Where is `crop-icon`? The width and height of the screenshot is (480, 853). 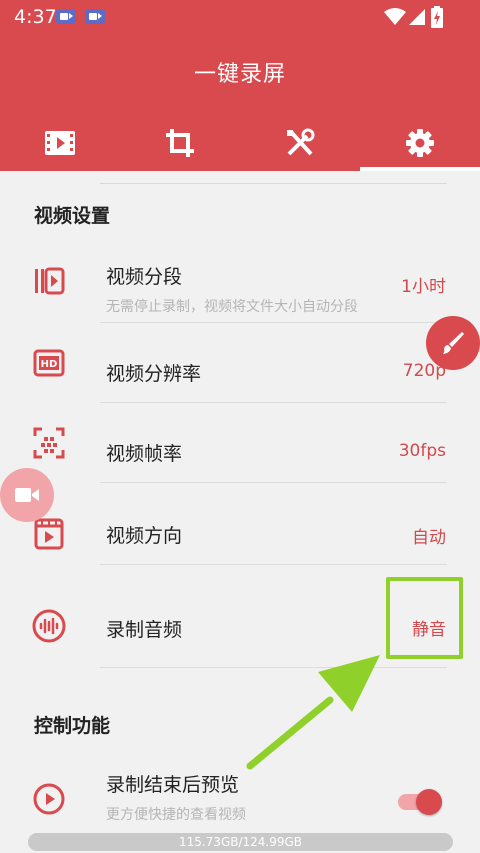 crop-icon is located at coordinates (180, 142).